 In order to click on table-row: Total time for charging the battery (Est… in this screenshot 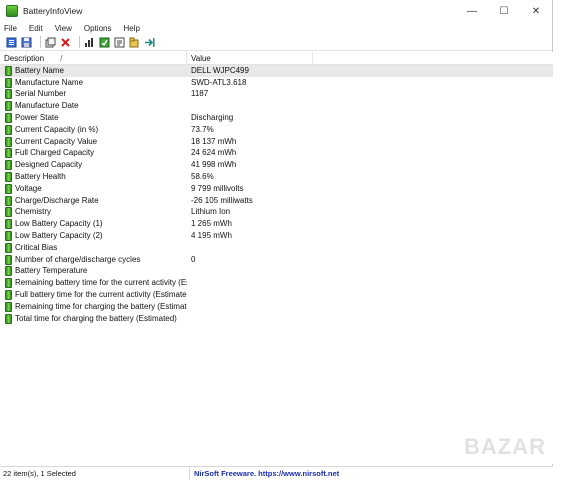, I will do `click(276, 319)`.